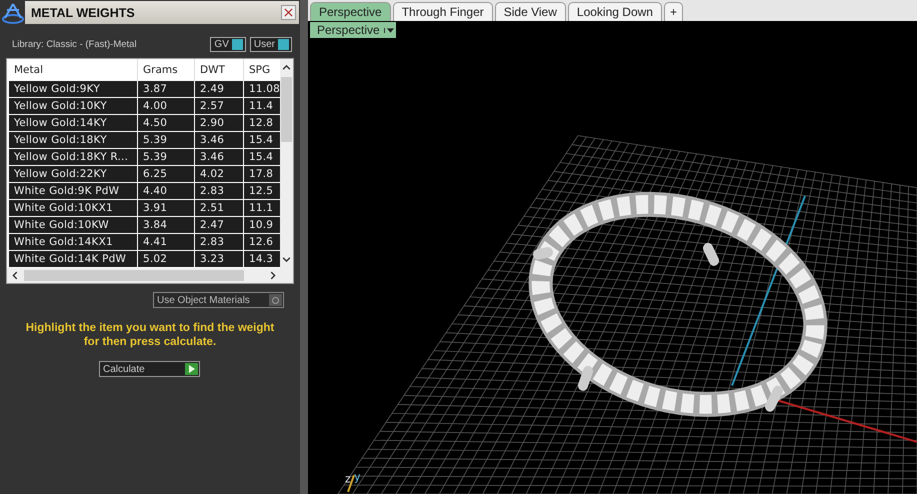 This screenshot has height=494, width=917. I want to click on panel-title: METAL WEIGHTS, so click(83, 13).